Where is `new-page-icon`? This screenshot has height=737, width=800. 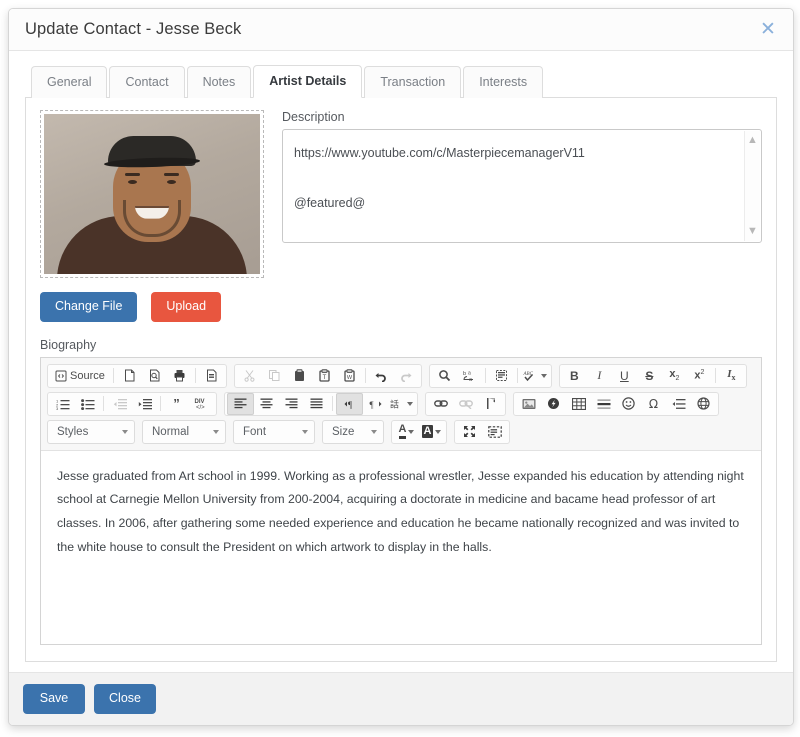 new-page-icon is located at coordinates (129, 376).